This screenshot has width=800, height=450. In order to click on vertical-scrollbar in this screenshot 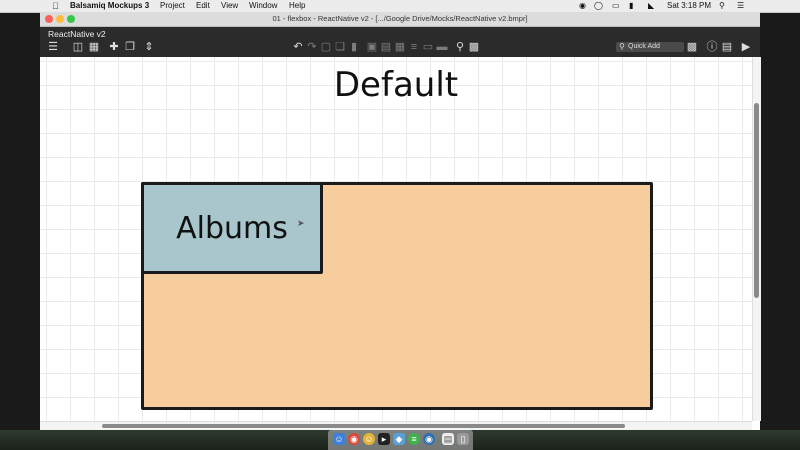, I will do `click(756, 239)`.